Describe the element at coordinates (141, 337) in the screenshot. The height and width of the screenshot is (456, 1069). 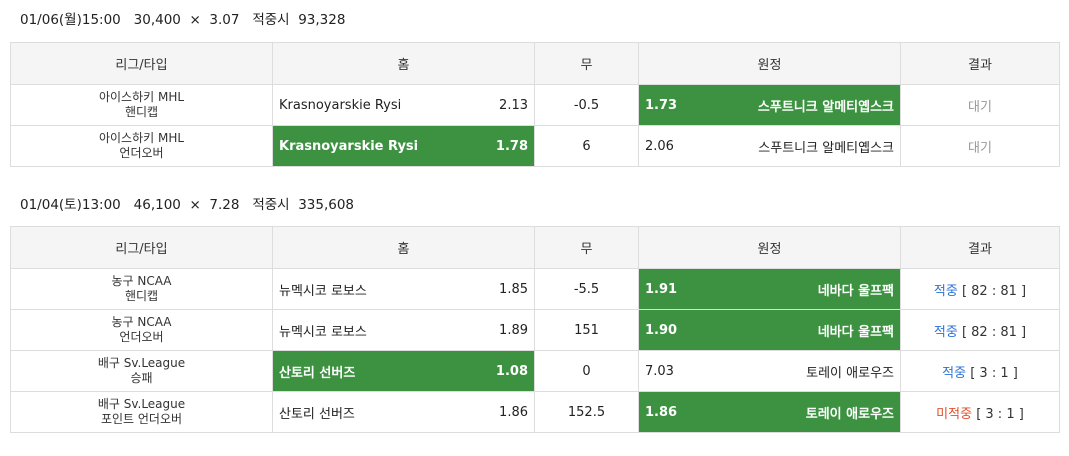
I see `bet-type: 언더오버` at that location.